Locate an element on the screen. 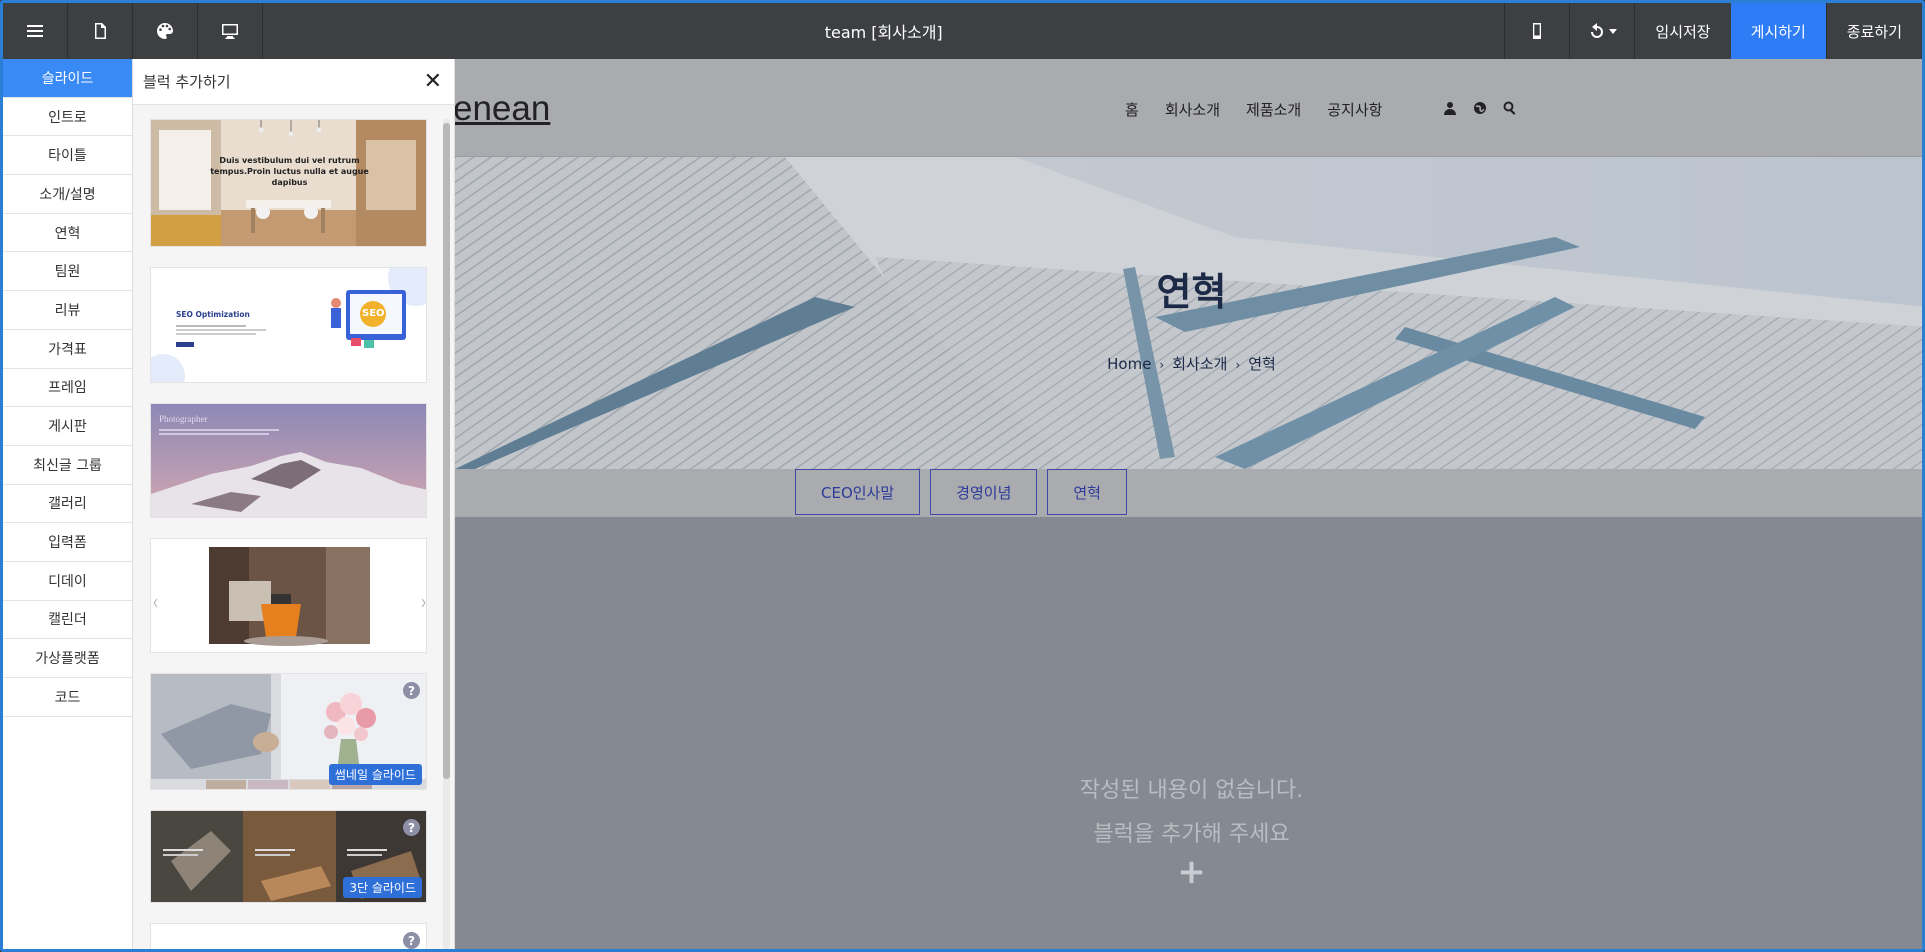 This screenshot has width=1925, height=952. nav-home: 홈 is located at coordinates (1132, 109).